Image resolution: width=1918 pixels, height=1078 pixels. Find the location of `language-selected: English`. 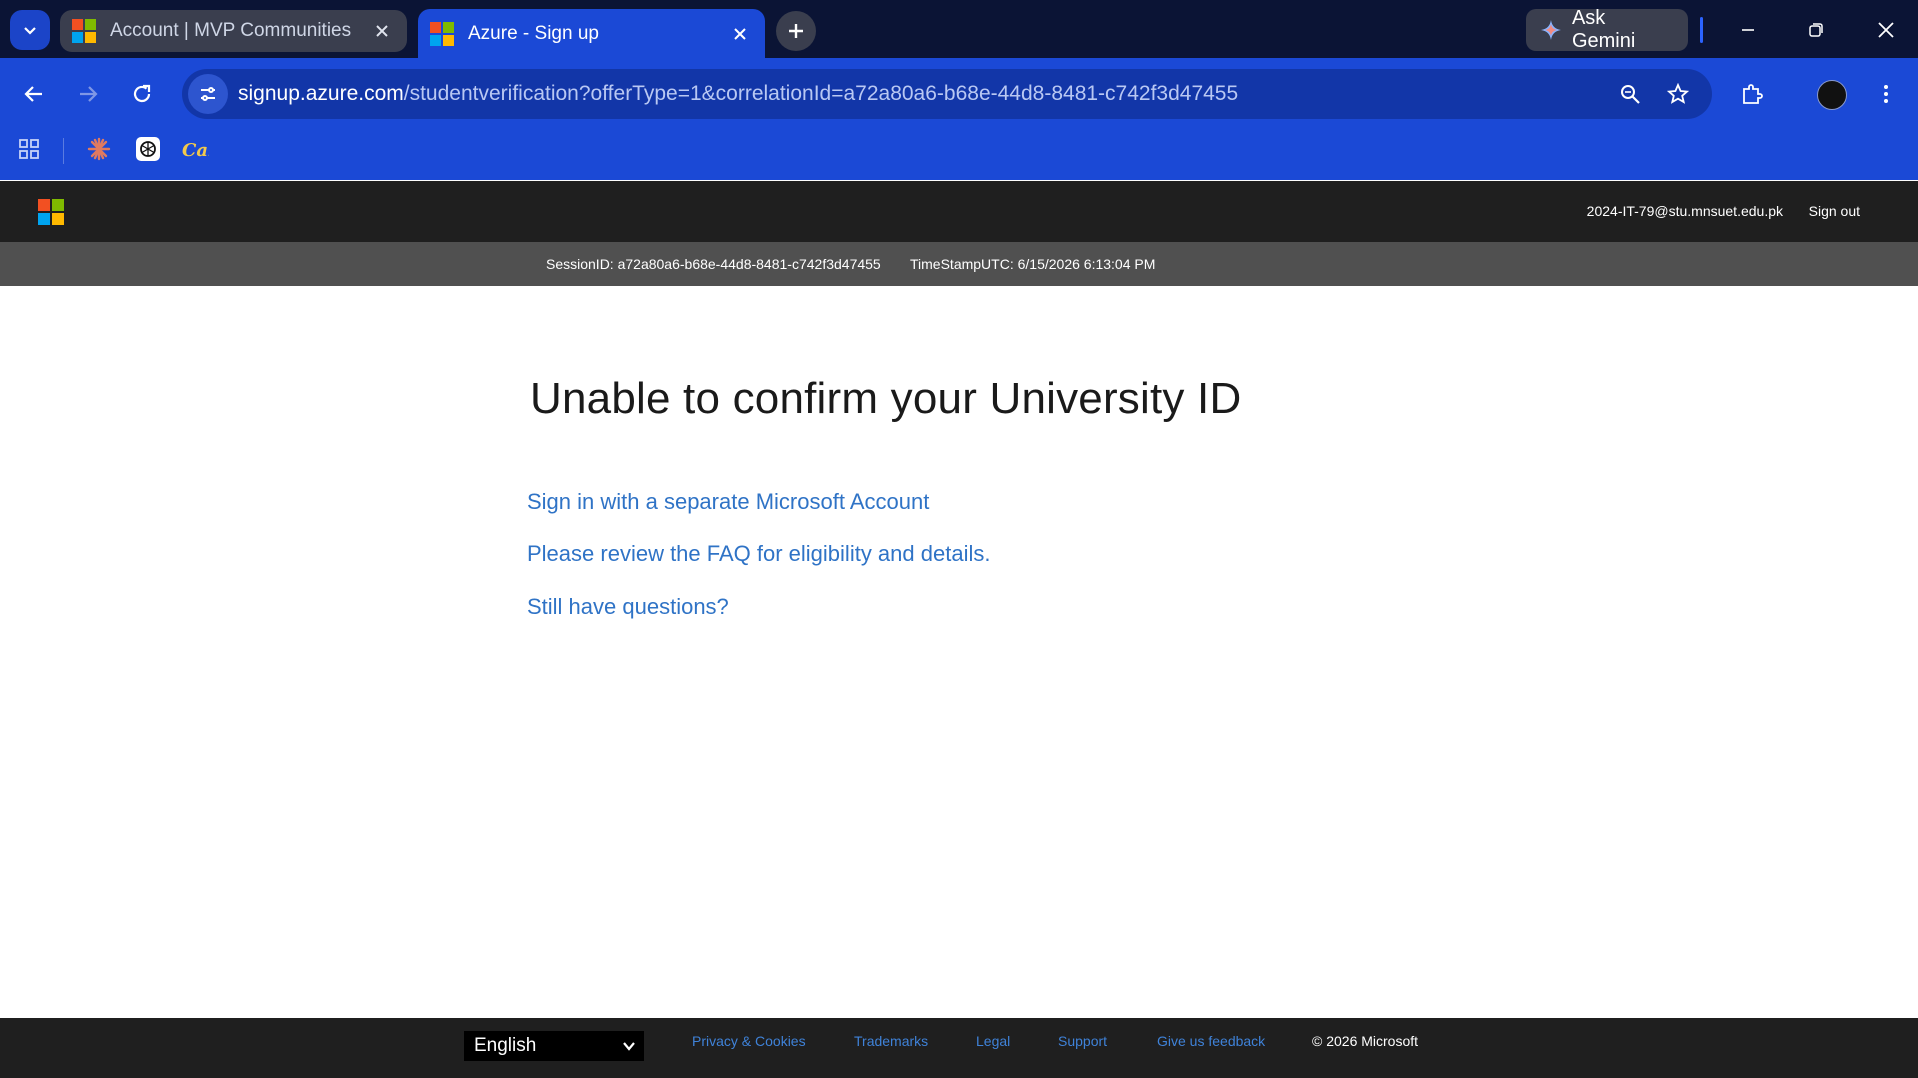

language-selected: English is located at coordinates (505, 1045).